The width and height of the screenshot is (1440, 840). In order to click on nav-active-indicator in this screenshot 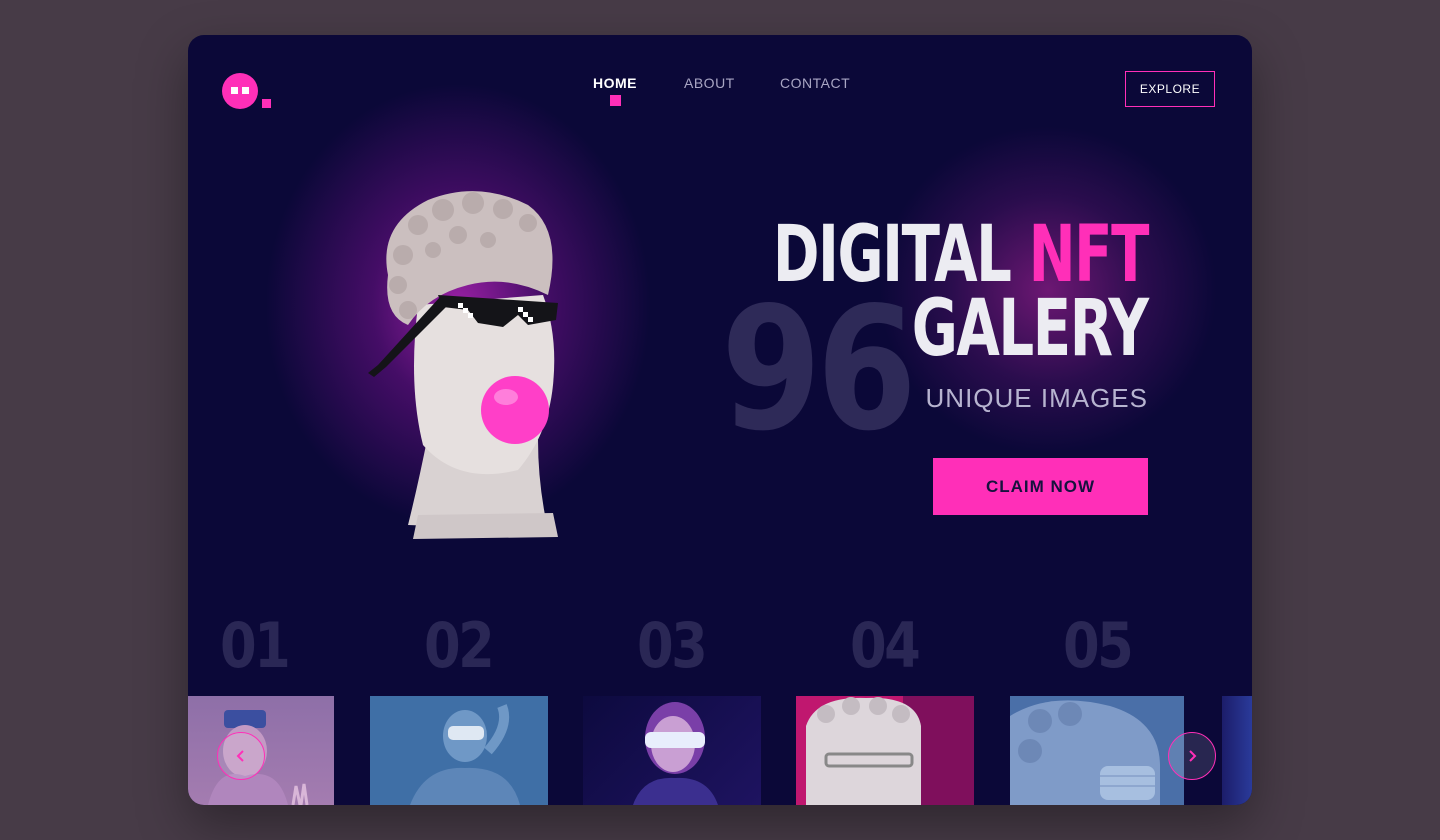, I will do `click(615, 100)`.